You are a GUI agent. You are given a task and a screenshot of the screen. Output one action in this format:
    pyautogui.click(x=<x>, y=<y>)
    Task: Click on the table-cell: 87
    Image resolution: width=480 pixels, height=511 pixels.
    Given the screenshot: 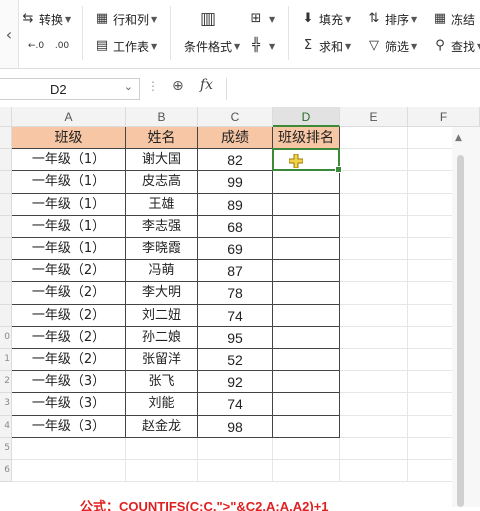 What is the action you would take?
    pyautogui.click(x=235, y=271)
    